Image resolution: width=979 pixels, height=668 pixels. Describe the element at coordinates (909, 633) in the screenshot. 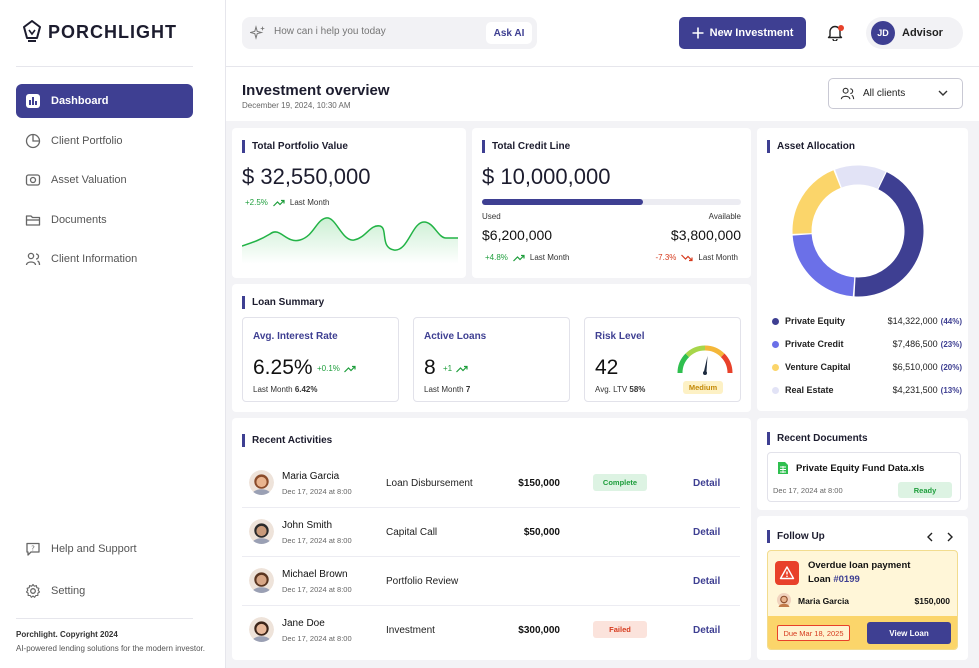

I see `view-loan-button: View Loan` at that location.